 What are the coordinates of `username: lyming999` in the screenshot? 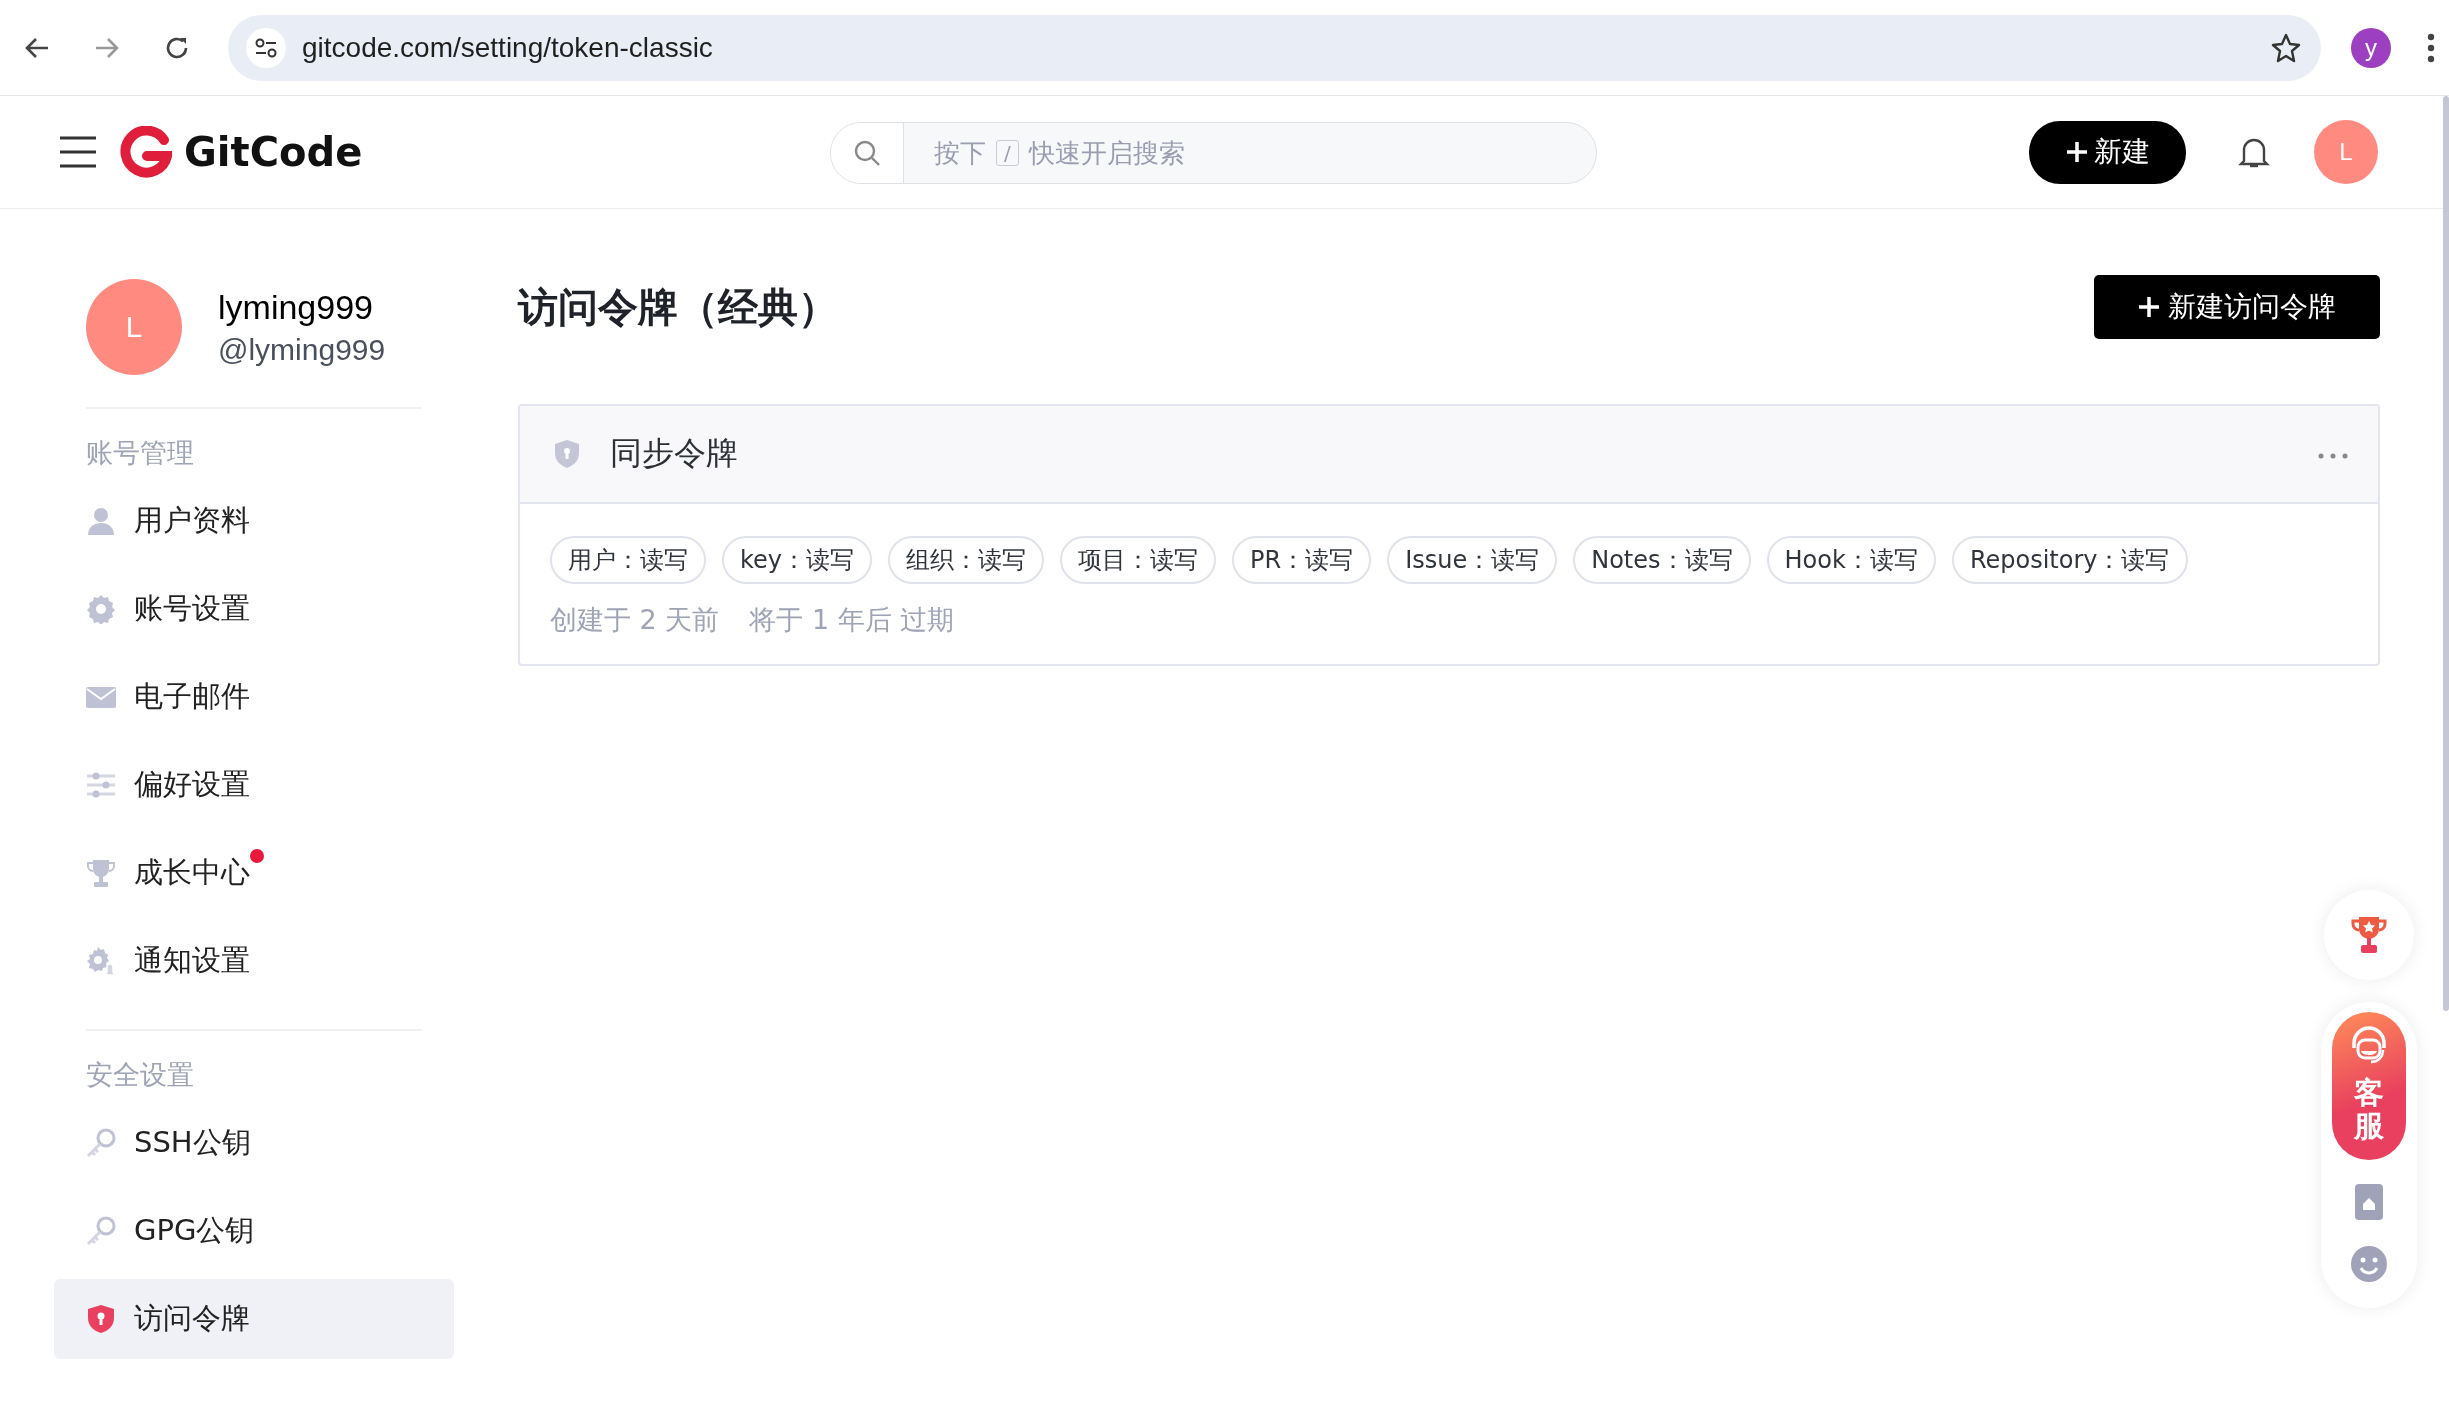 It's located at (296, 307).